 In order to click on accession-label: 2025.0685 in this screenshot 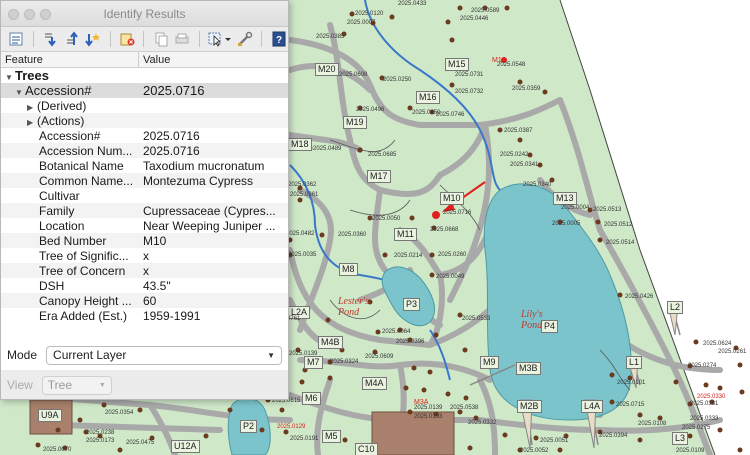, I will do `click(382, 155)`.